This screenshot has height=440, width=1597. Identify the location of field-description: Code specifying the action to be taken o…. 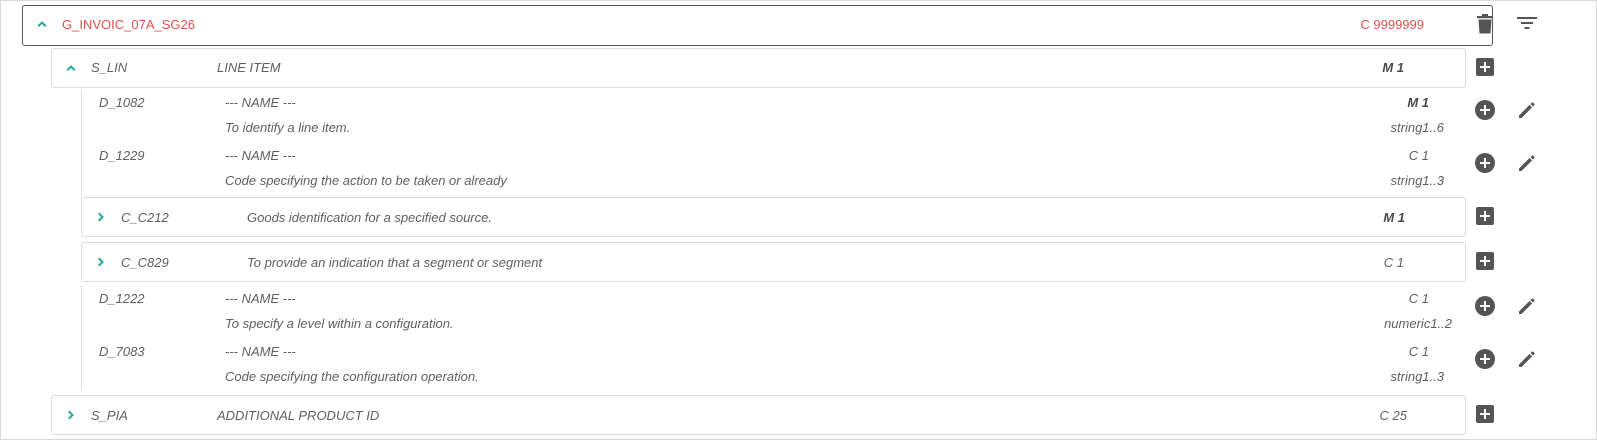
(366, 180).